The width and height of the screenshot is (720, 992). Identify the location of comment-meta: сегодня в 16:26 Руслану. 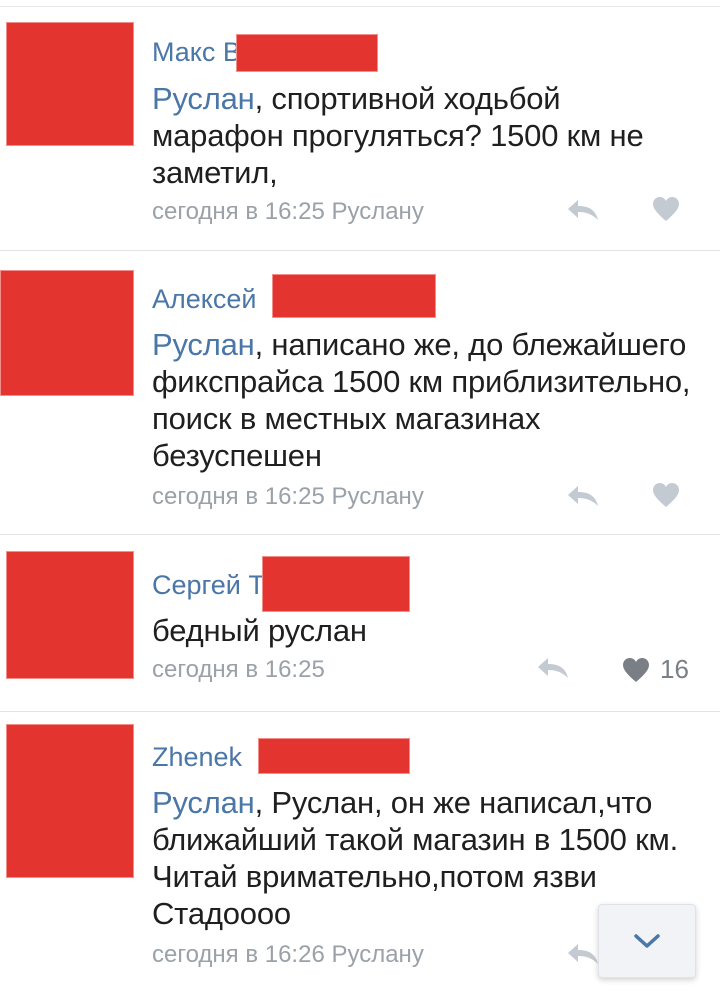
(288, 955).